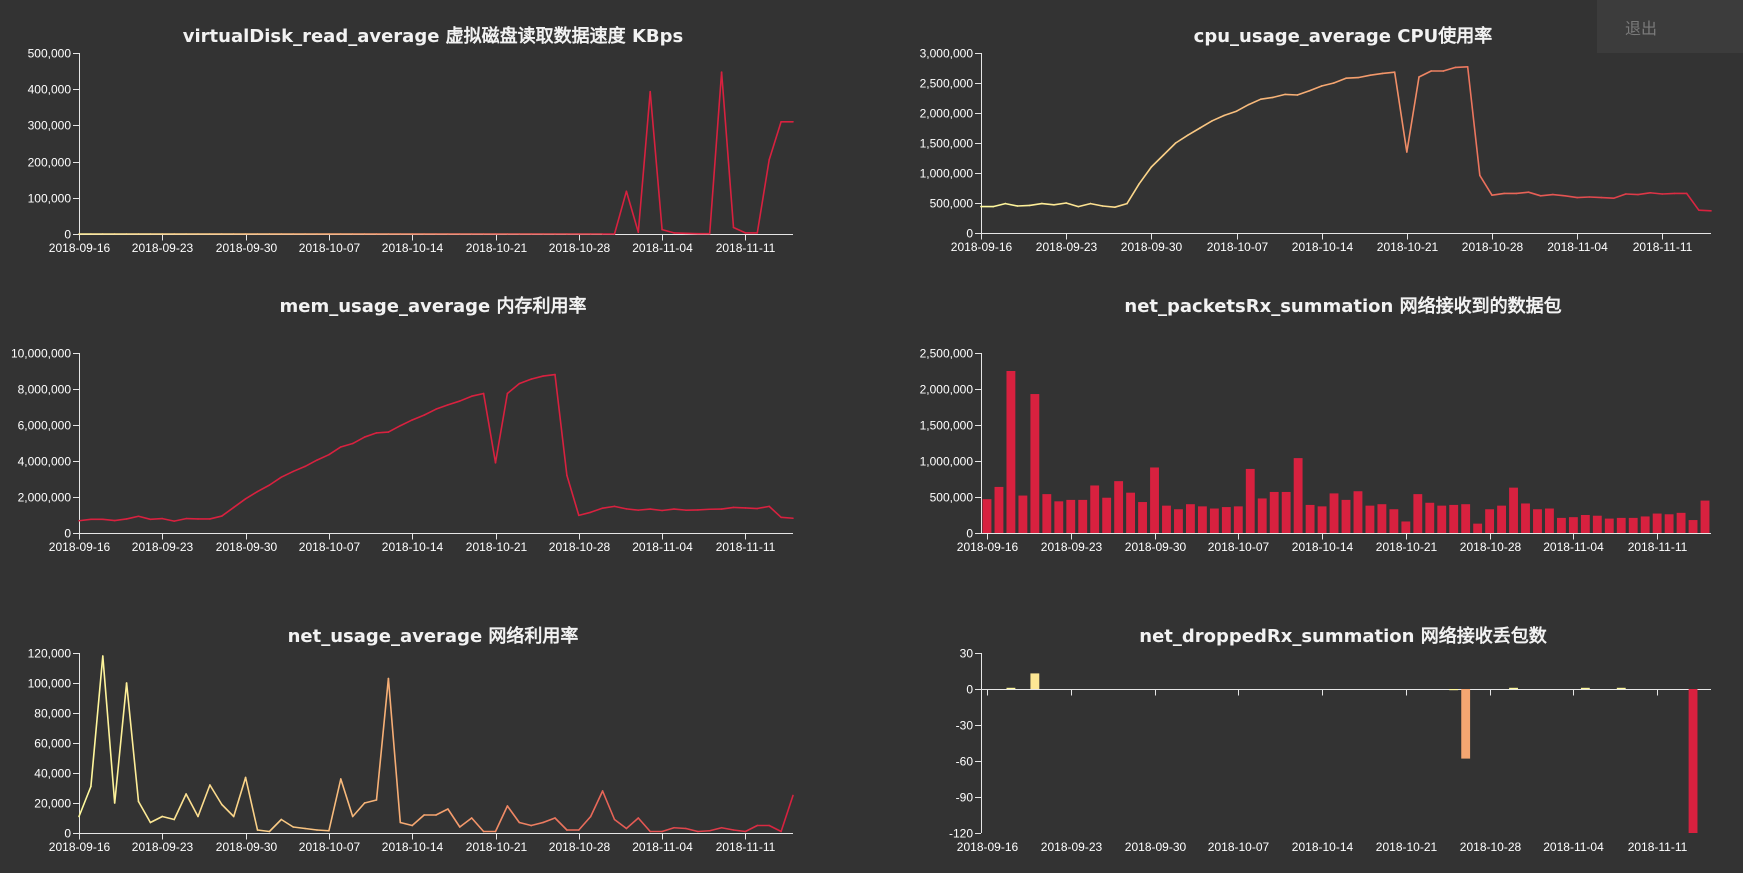 The width and height of the screenshot is (1743, 873). Describe the element at coordinates (947, 462) in the screenshot. I see `y-tick-label: 1,000,000` at that location.